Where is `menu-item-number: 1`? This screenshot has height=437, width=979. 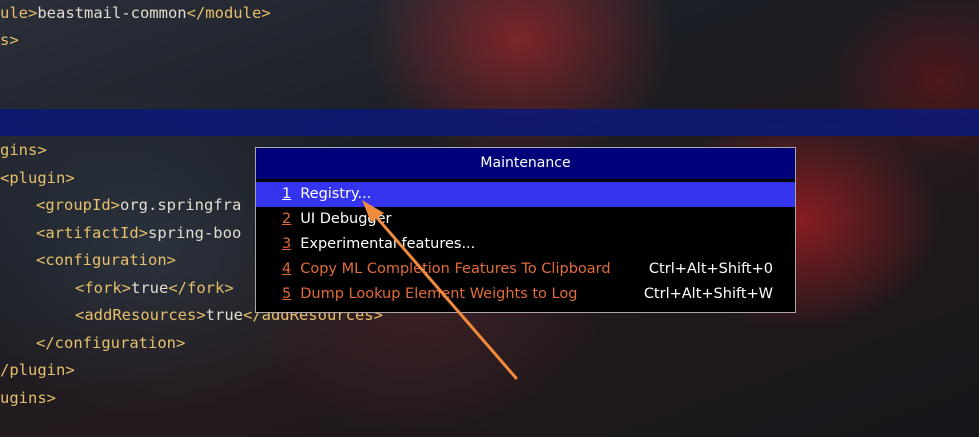 menu-item-number: 1 is located at coordinates (287, 194).